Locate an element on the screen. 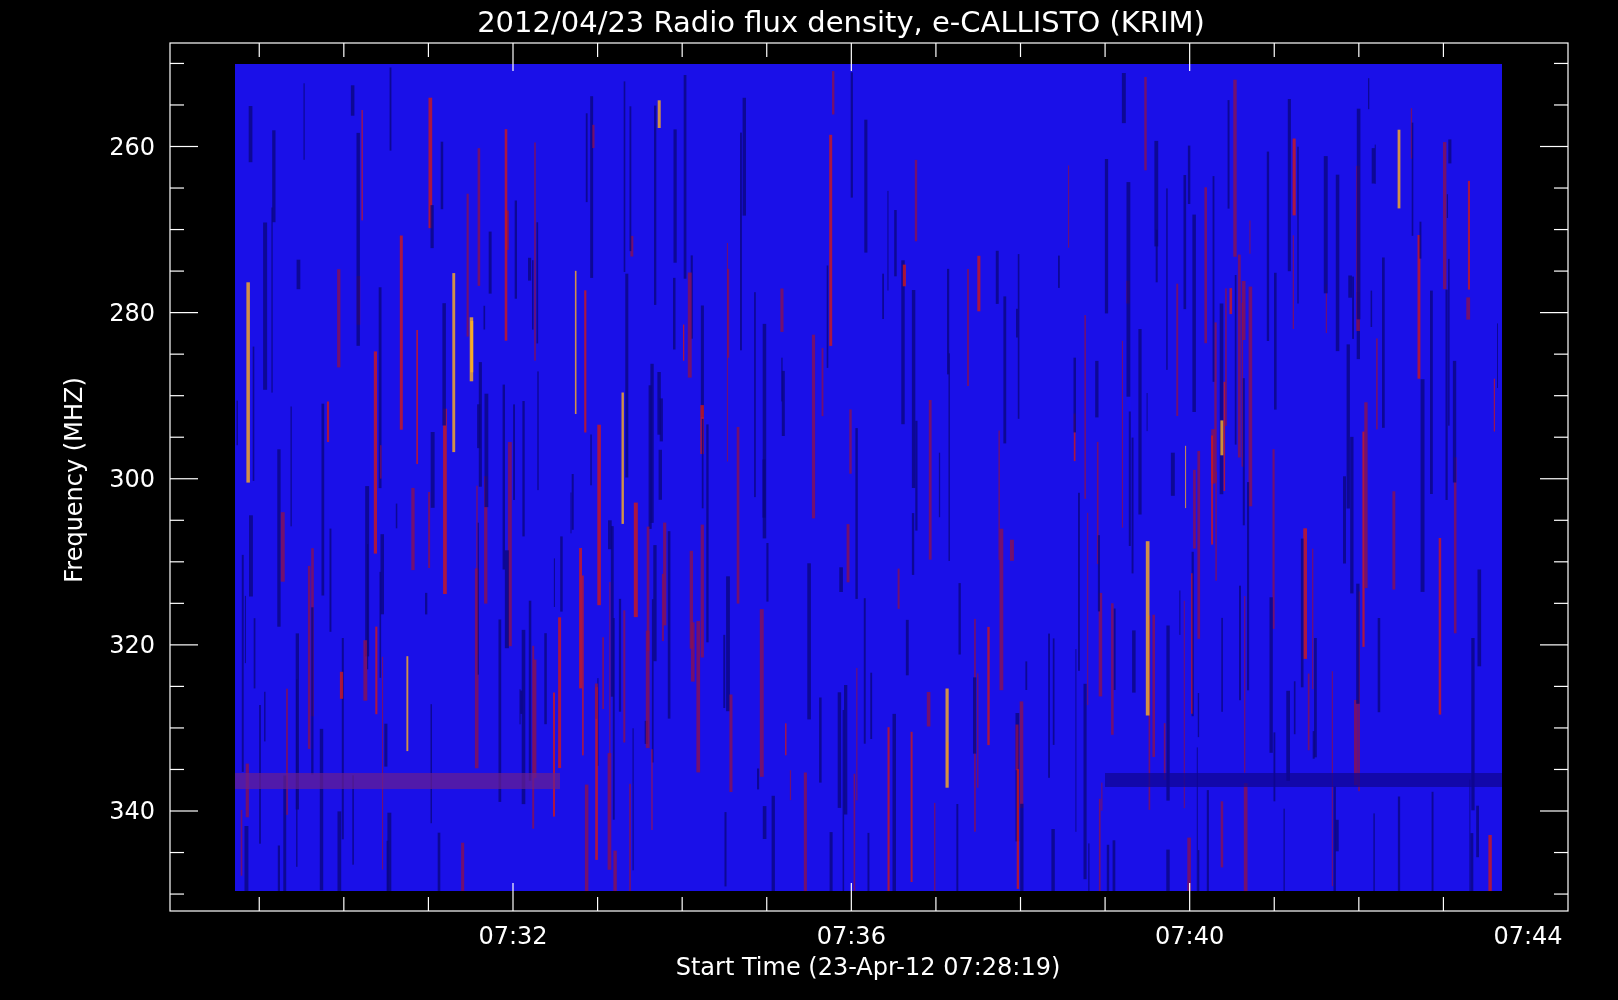  x-tick-label: 07:36 is located at coordinates (851, 936).